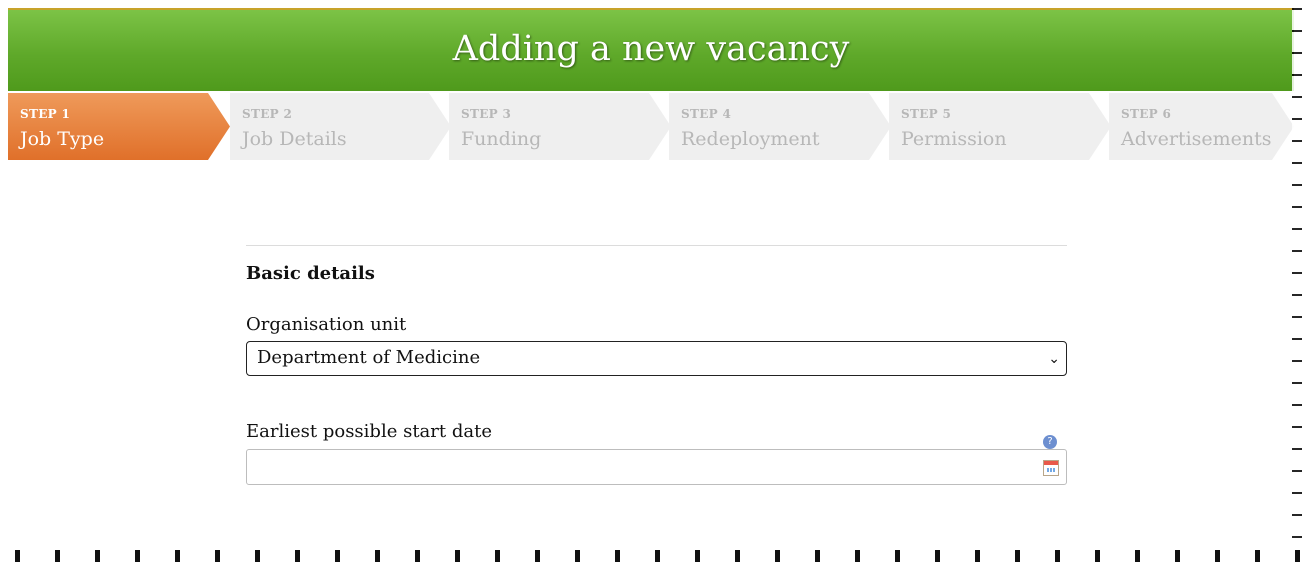 This screenshot has height=562, width=1302. What do you see at coordinates (954, 139) in the screenshot?
I see `step-label: Permission` at bounding box center [954, 139].